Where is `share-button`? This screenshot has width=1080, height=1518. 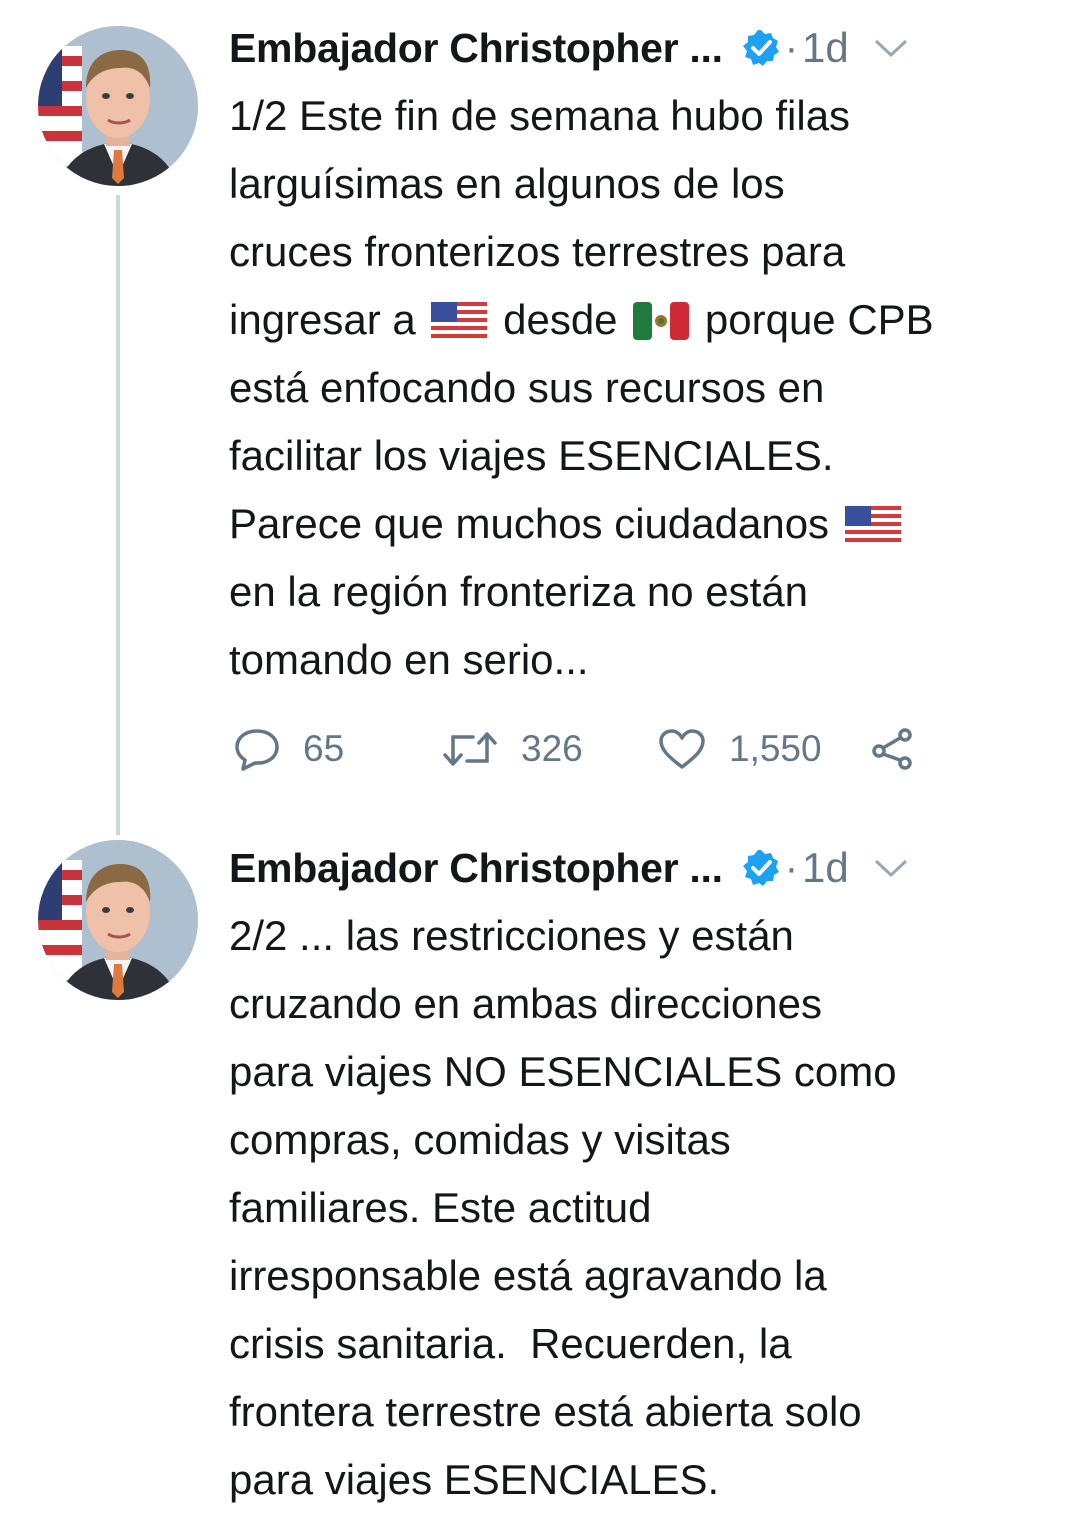 share-button is located at coordinates (904, 749).